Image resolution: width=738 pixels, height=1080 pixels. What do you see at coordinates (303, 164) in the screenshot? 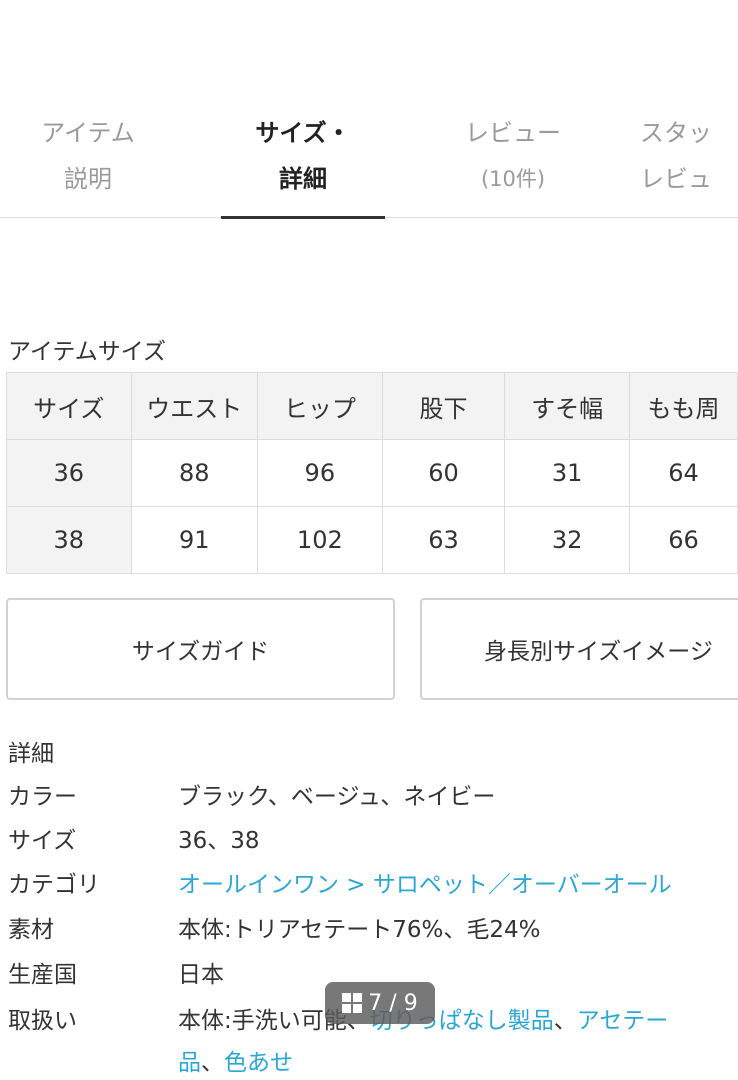
I see `tab-size-details: サイズ・ 詳細` at bounding box center [303, 164].